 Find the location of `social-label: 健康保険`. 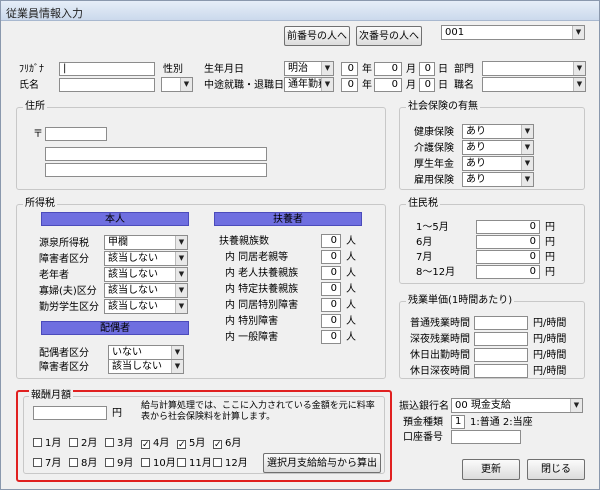

social-label: 健康保険 is located at coordinates (434, 132).